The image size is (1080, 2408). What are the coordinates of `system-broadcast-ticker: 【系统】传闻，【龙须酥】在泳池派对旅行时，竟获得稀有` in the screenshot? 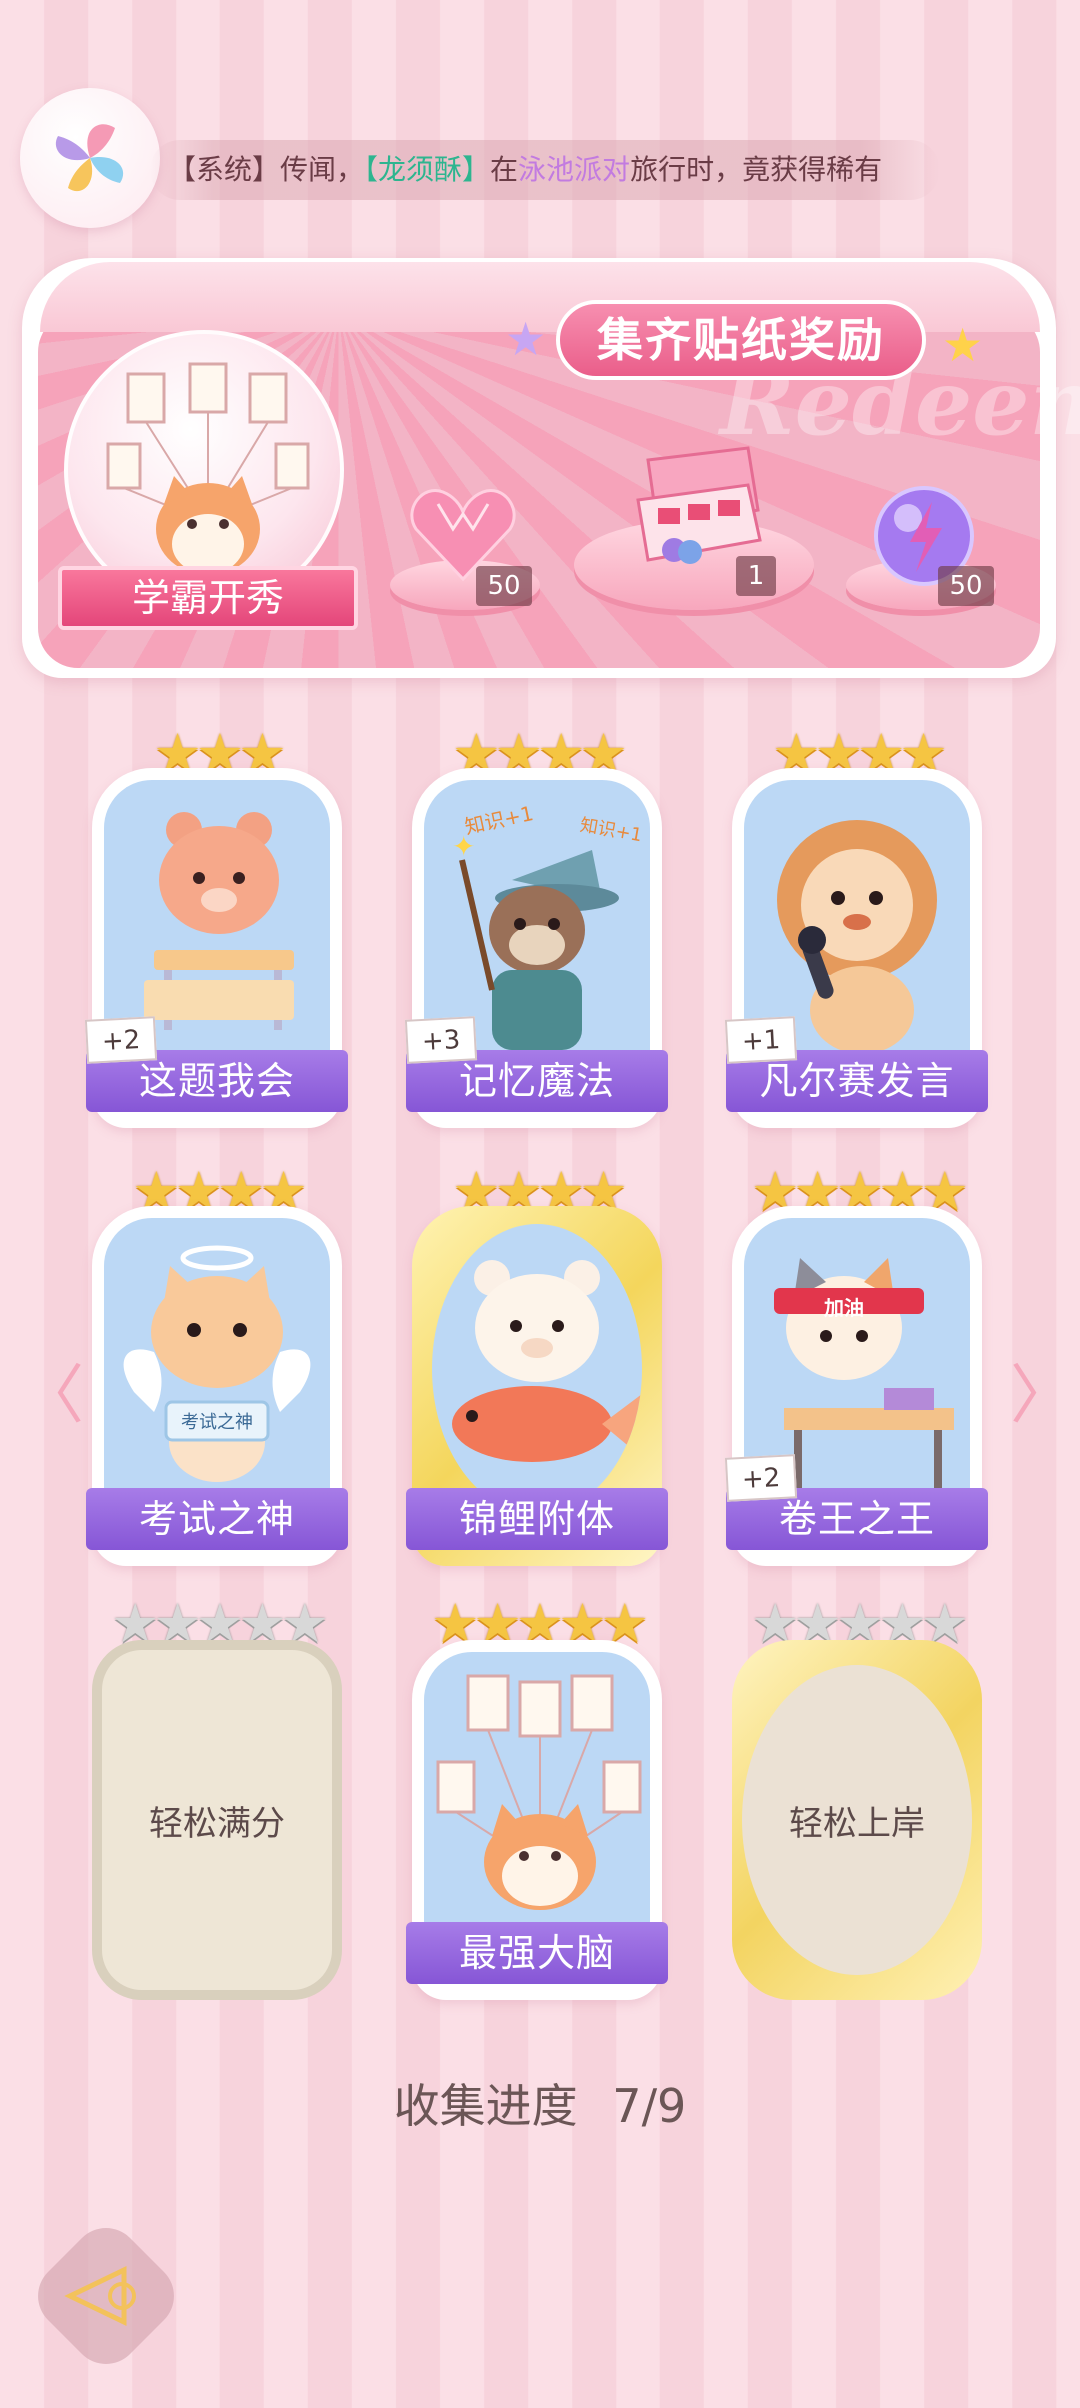 It's located at (545, 170).